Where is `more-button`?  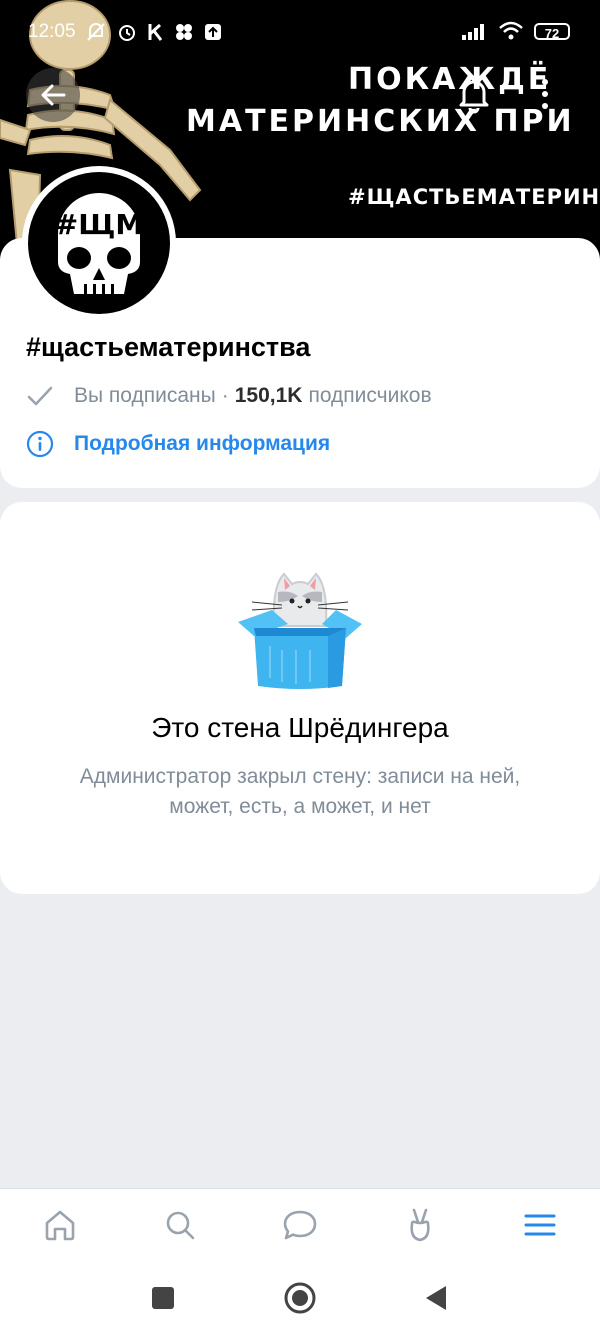 more-button is located at coordinates (545, 94).